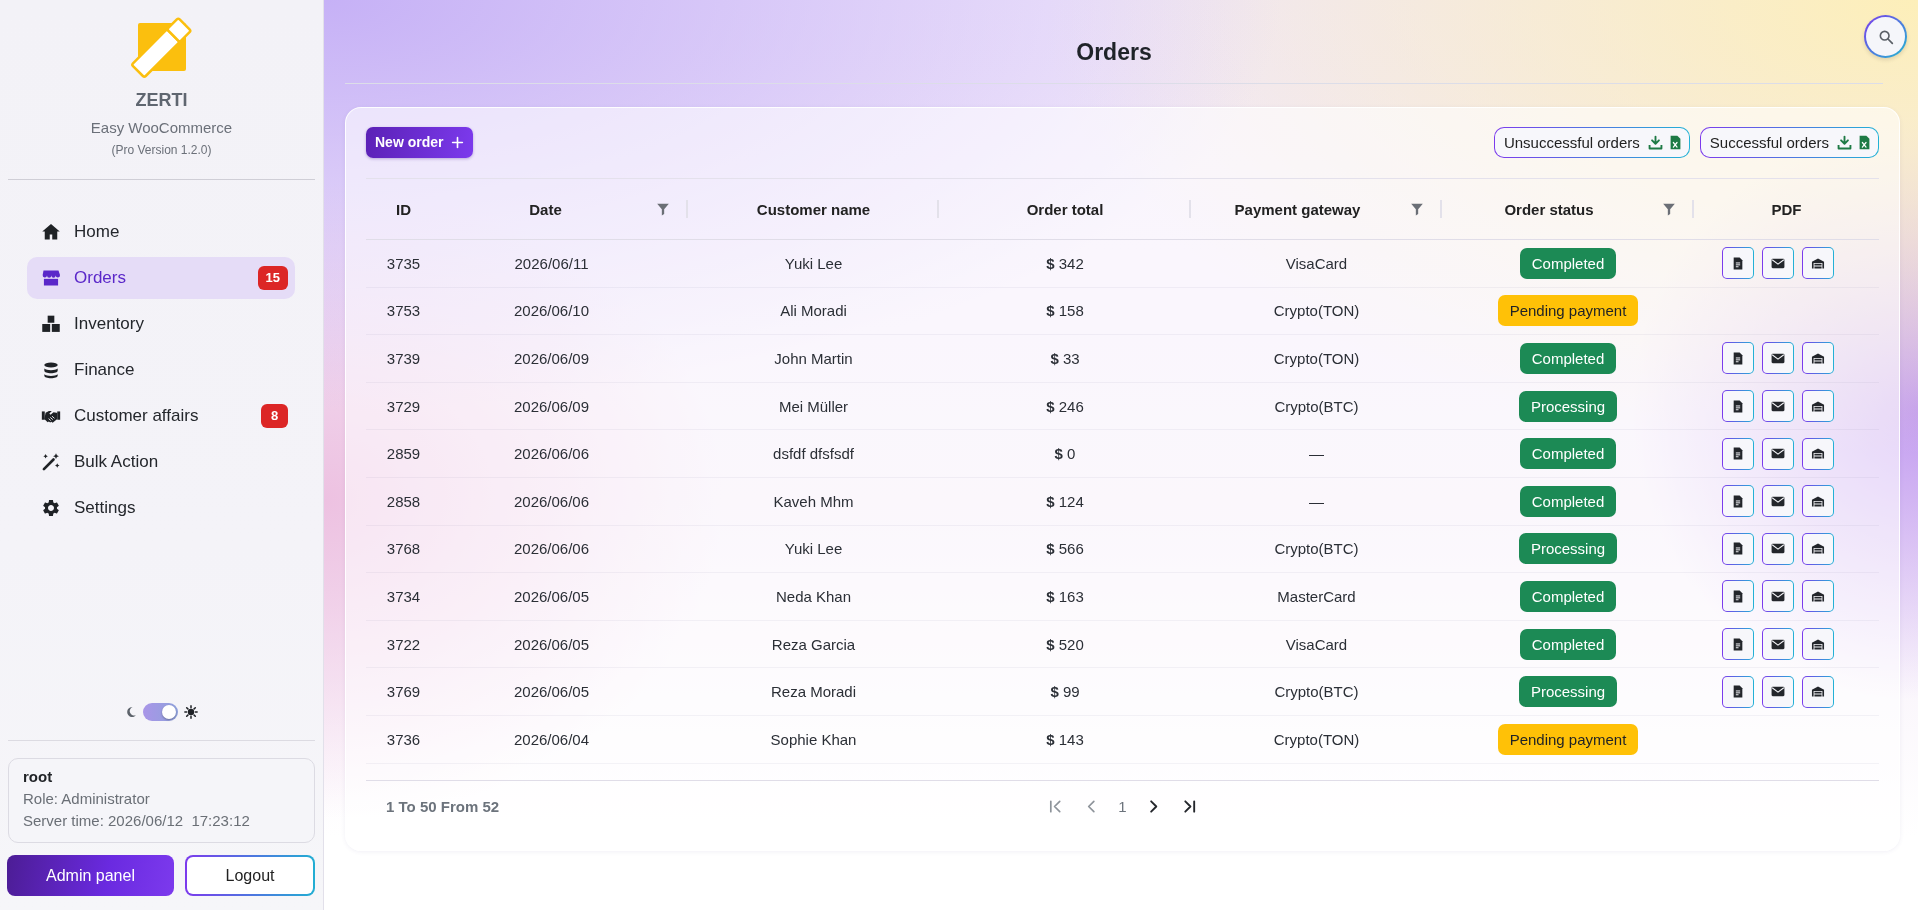  What do you see at coordinates (1316, 644) in the screenshot?
I see `table-cell-text: VisaCard` at bounding box center [1316, 644].